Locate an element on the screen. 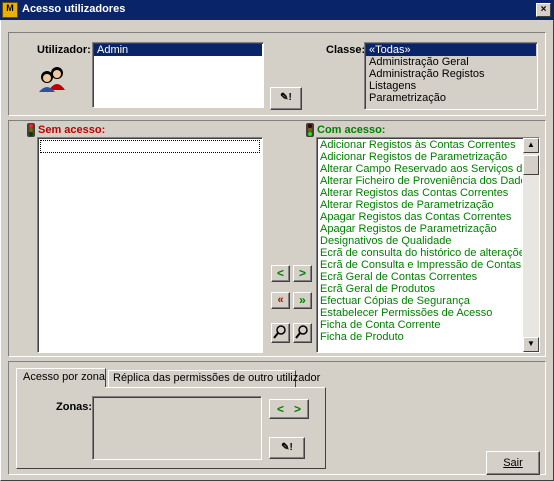  list-item: Alterar Registos das Contas Correntes is located at coordinates (419, 193).